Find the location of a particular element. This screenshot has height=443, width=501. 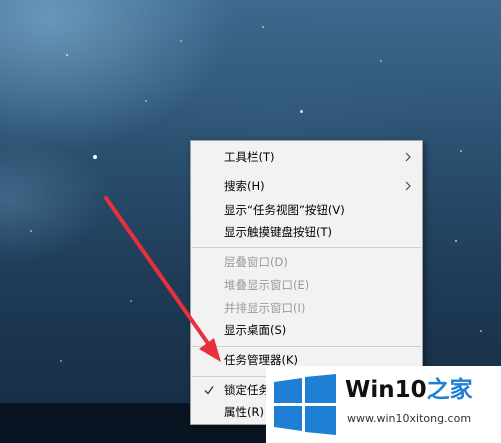

watermark-brand: Win10之家 is located at coordinates (409, 387).